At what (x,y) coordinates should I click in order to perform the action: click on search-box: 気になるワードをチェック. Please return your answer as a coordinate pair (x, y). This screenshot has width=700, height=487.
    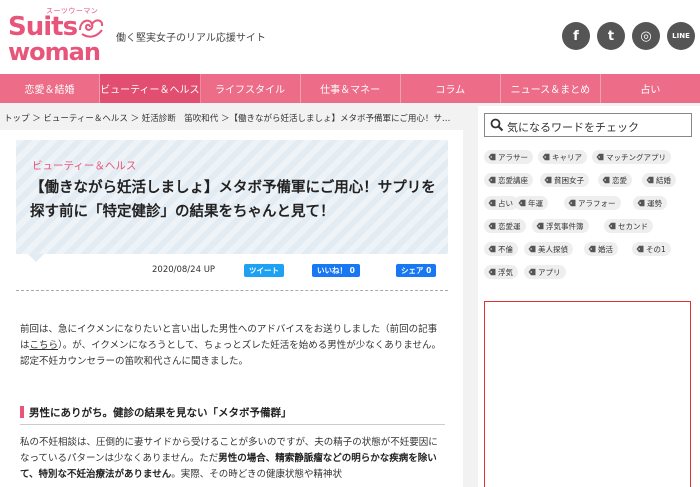
    Looking at the image, I should click on (588, 125).